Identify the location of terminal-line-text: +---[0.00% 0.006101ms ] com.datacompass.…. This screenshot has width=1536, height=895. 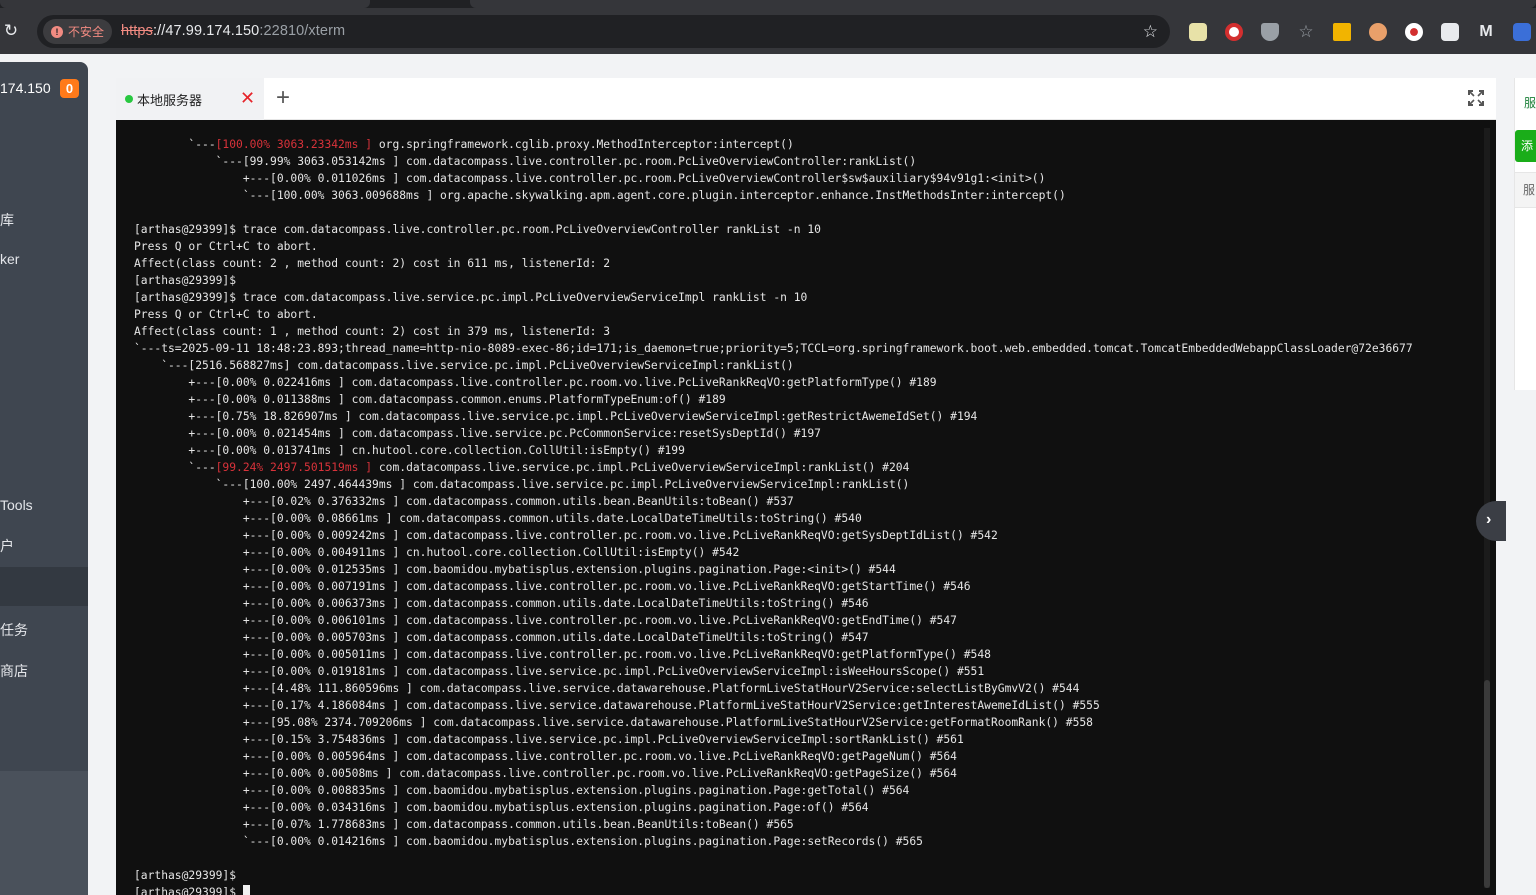
(545, 620).